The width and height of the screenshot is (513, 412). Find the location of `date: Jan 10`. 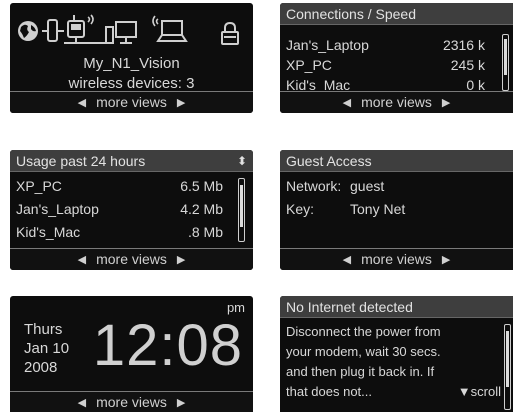

date: Jan 10 is located at coordinates (47, 348).